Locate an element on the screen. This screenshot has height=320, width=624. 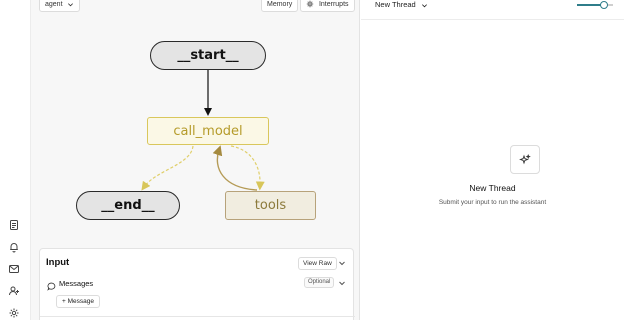
view-raw-button: View Raw is located at coordinates (317, 263).